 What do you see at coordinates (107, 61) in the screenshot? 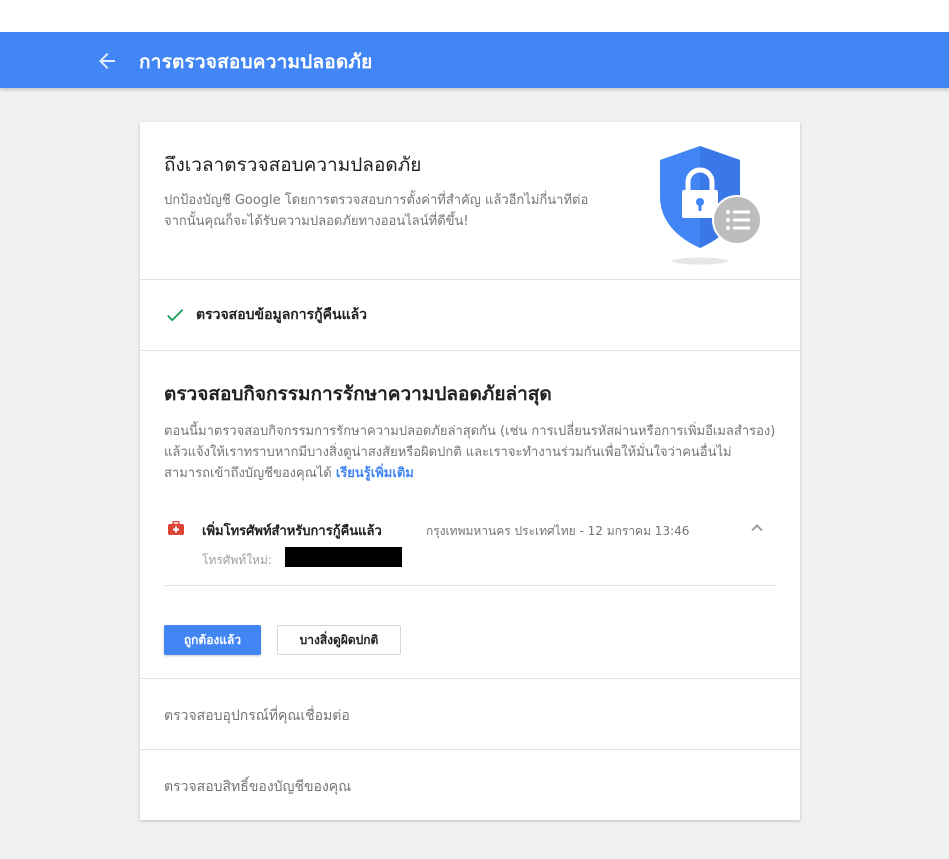
I see `back-arrow-icon` at bounding box center [107, 61].